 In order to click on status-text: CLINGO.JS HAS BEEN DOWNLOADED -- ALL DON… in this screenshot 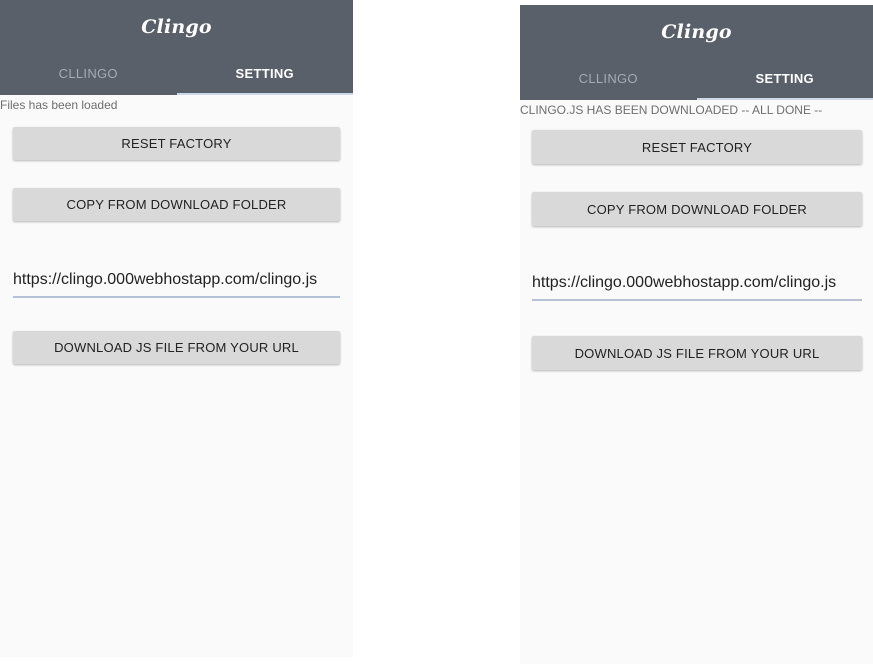, I will do `click(671, 110)`.